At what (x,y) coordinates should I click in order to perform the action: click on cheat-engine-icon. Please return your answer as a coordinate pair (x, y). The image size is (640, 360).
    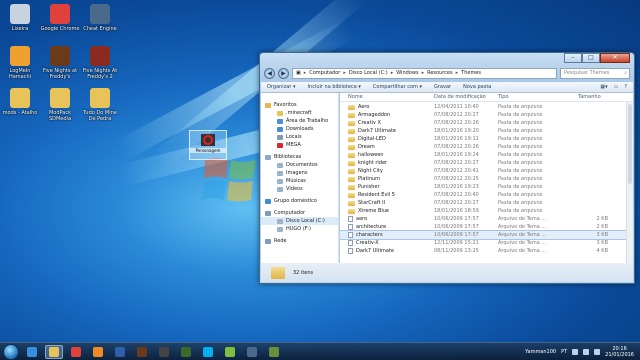
    Looking at the image, I should click on (100, 14).